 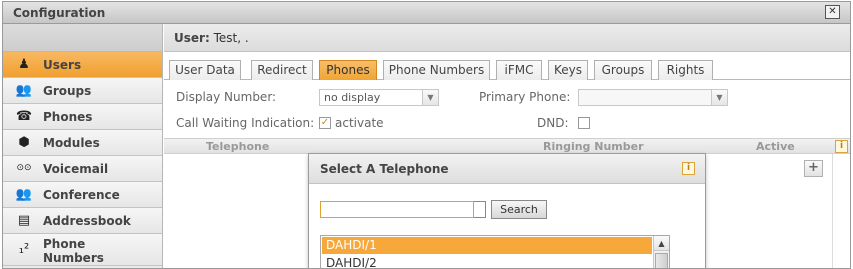 What do you see at coordinates (73, 258) in the screenshot?
I see `sidebar-item-label-line2: Numbers` at bounding box center [73, 258].